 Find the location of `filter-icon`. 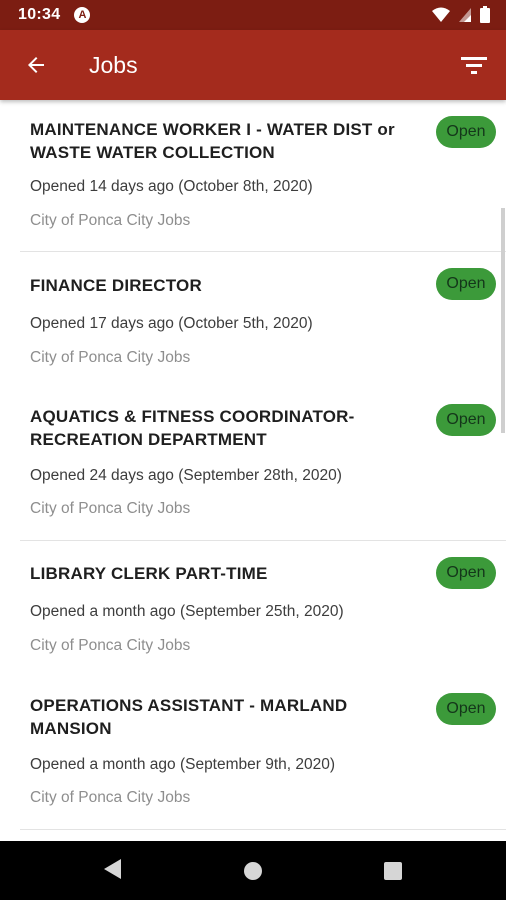

filter-icon is located at coordinates (474, 65).